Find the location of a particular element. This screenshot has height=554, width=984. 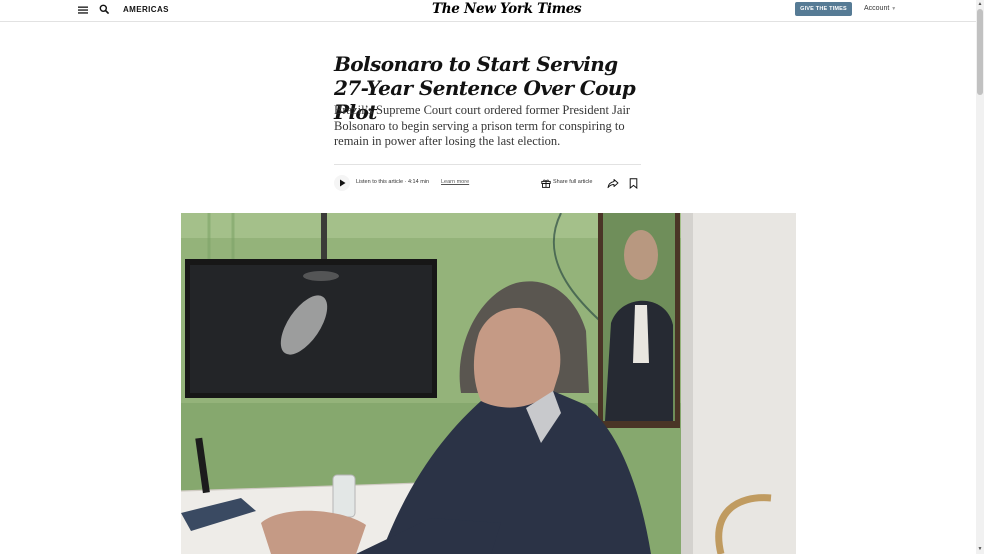

scroll-down-arrow-icon: ▼ is located at coordinates (980, 549).